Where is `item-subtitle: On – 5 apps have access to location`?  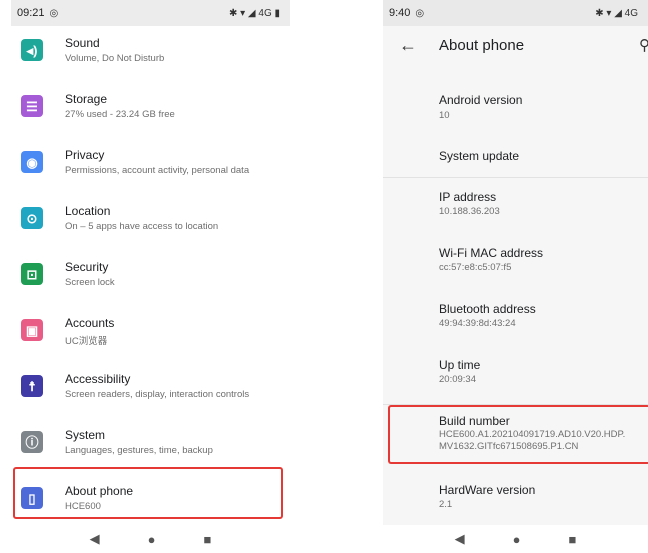
item-subtitle: On – 5 apps have access to location is located at coordinates (142, 226).